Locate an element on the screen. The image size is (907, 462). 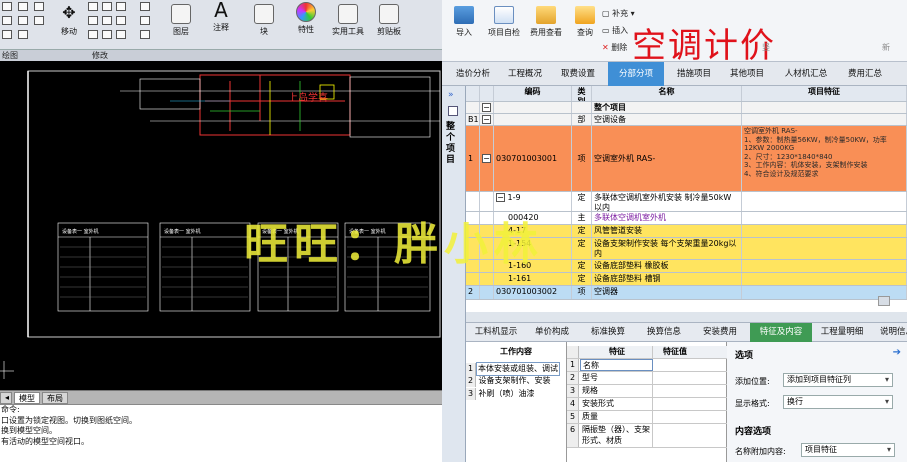
tab-measures: 措施项目 is located at coordinates (694, 74).